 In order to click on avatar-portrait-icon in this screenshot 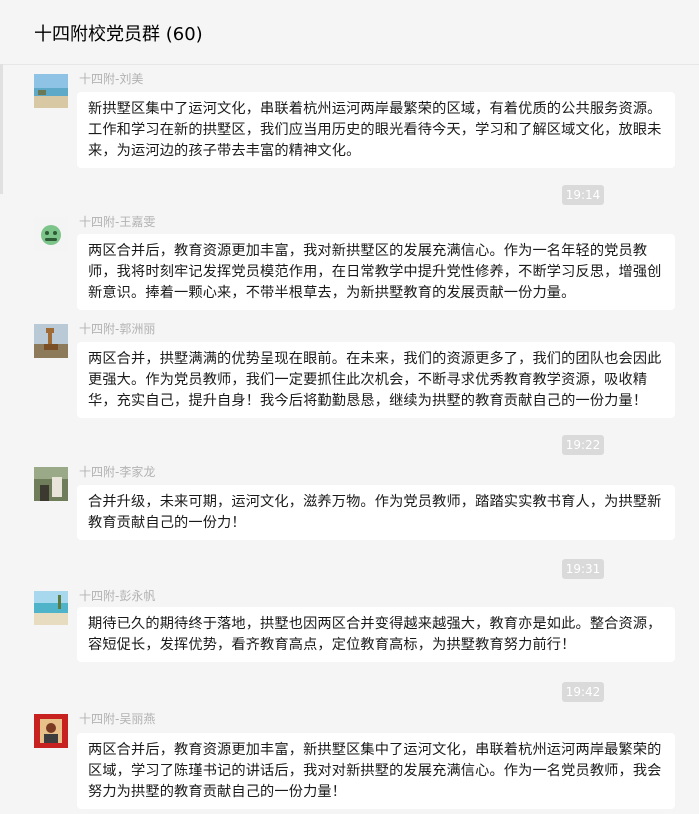, I will do `click(51, 731)`.